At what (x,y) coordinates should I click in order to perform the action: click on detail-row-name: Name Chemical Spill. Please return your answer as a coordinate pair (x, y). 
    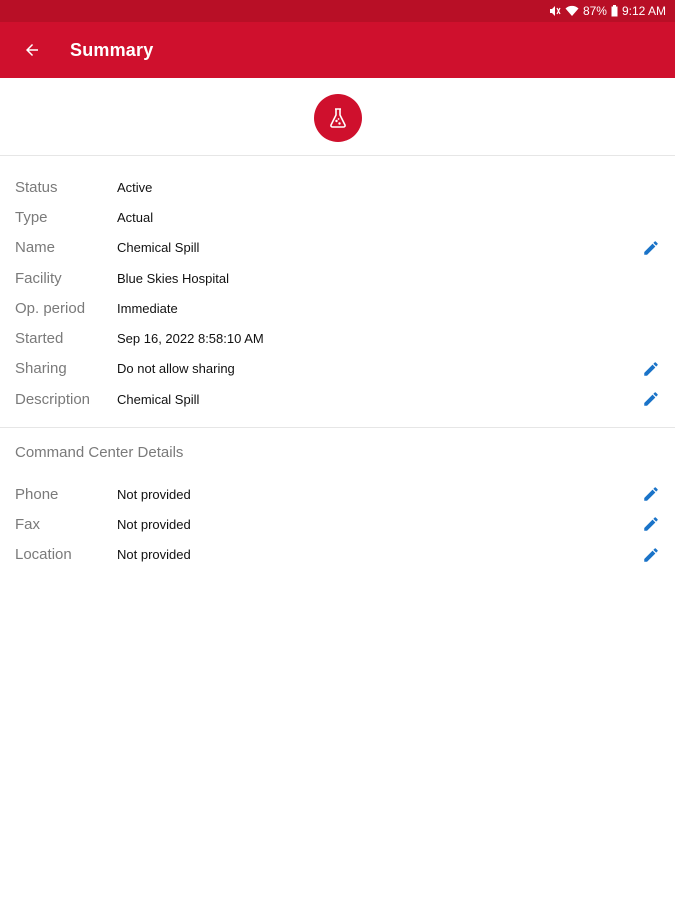
    Looking at the image, I should click on (337, 248).